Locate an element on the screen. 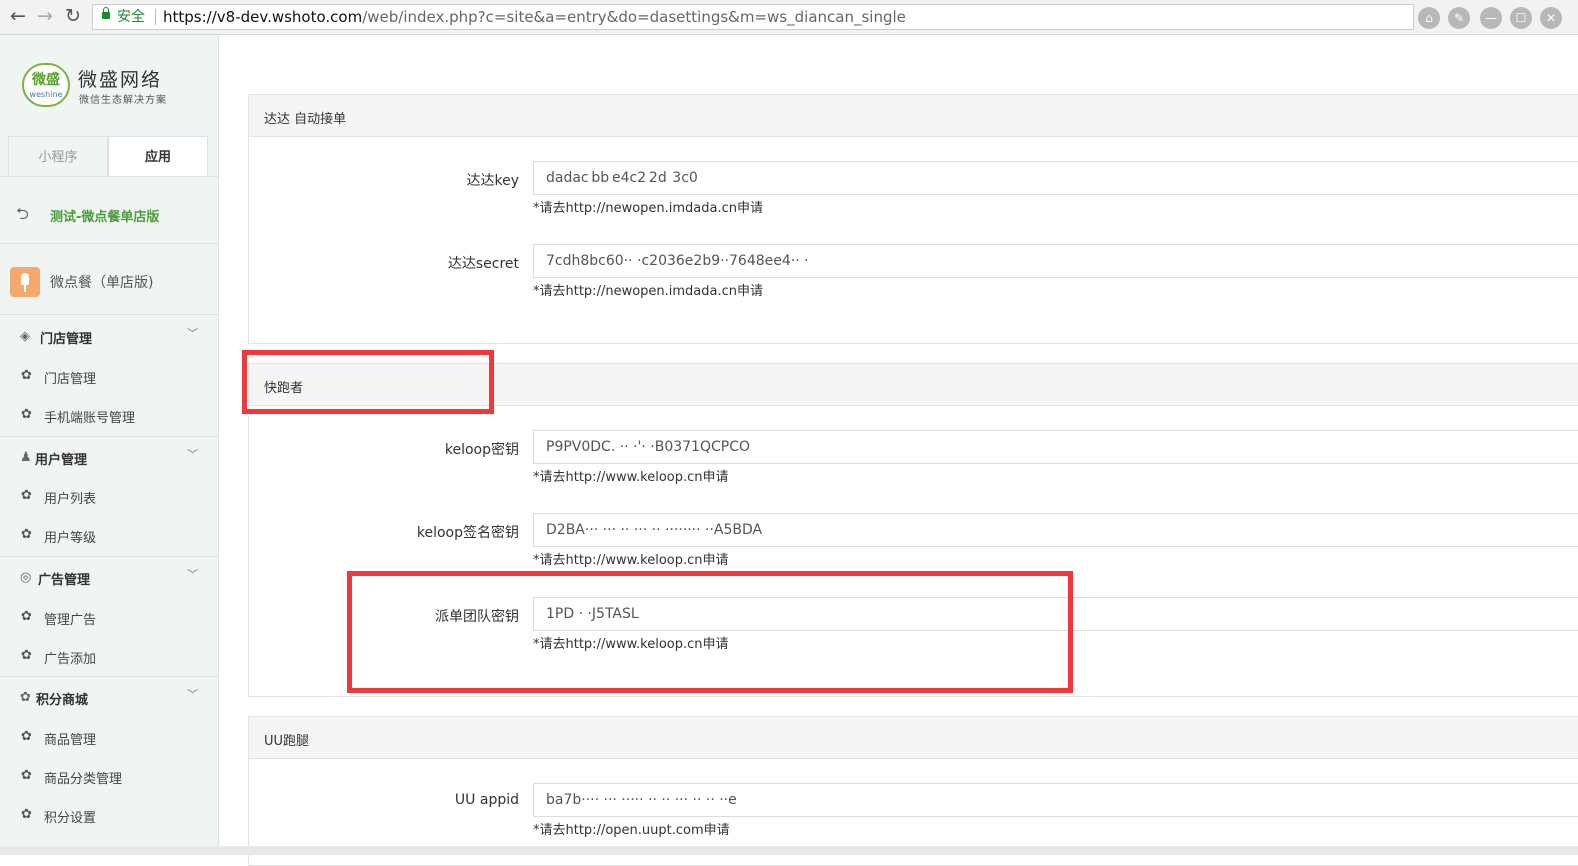  panel-header: 达达 自动接单 is located at coordinates (913, 116).